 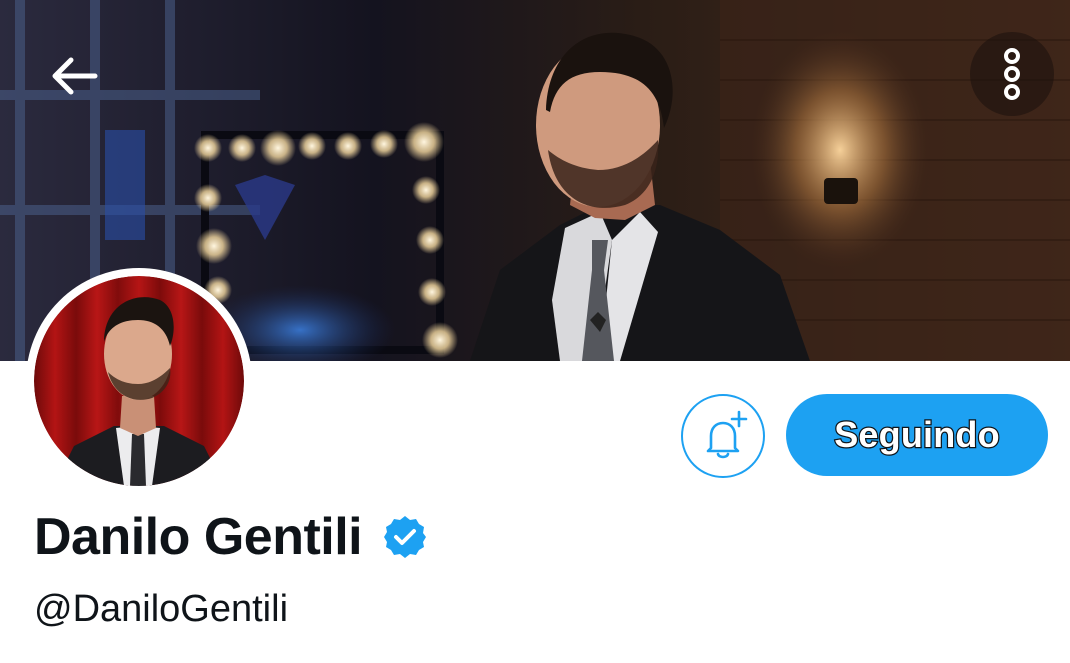 I want to click on bell-plus-icon, so click(x=727, y=434).